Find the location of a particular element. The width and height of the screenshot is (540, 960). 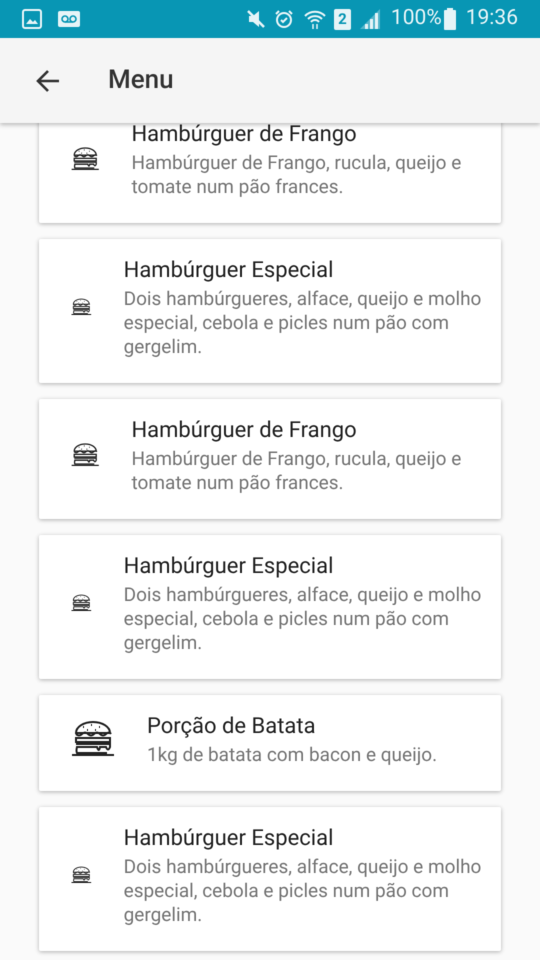

menu-card: Porção de Batata 1kg de batata com bacon e queijo. is located at coordinates (270, 743).